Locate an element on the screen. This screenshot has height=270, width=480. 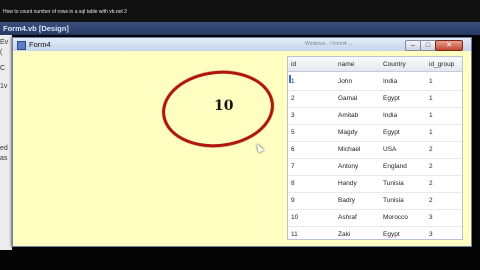
cell-name: Magdy is located at coordinates (348, 132).